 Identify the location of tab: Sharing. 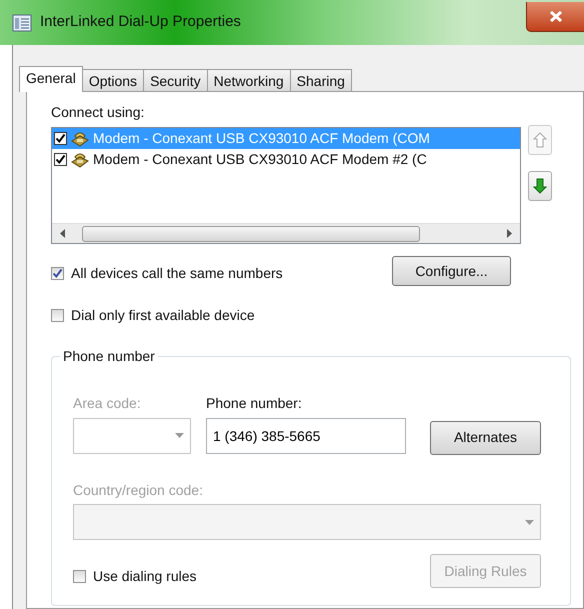
(321, 80).